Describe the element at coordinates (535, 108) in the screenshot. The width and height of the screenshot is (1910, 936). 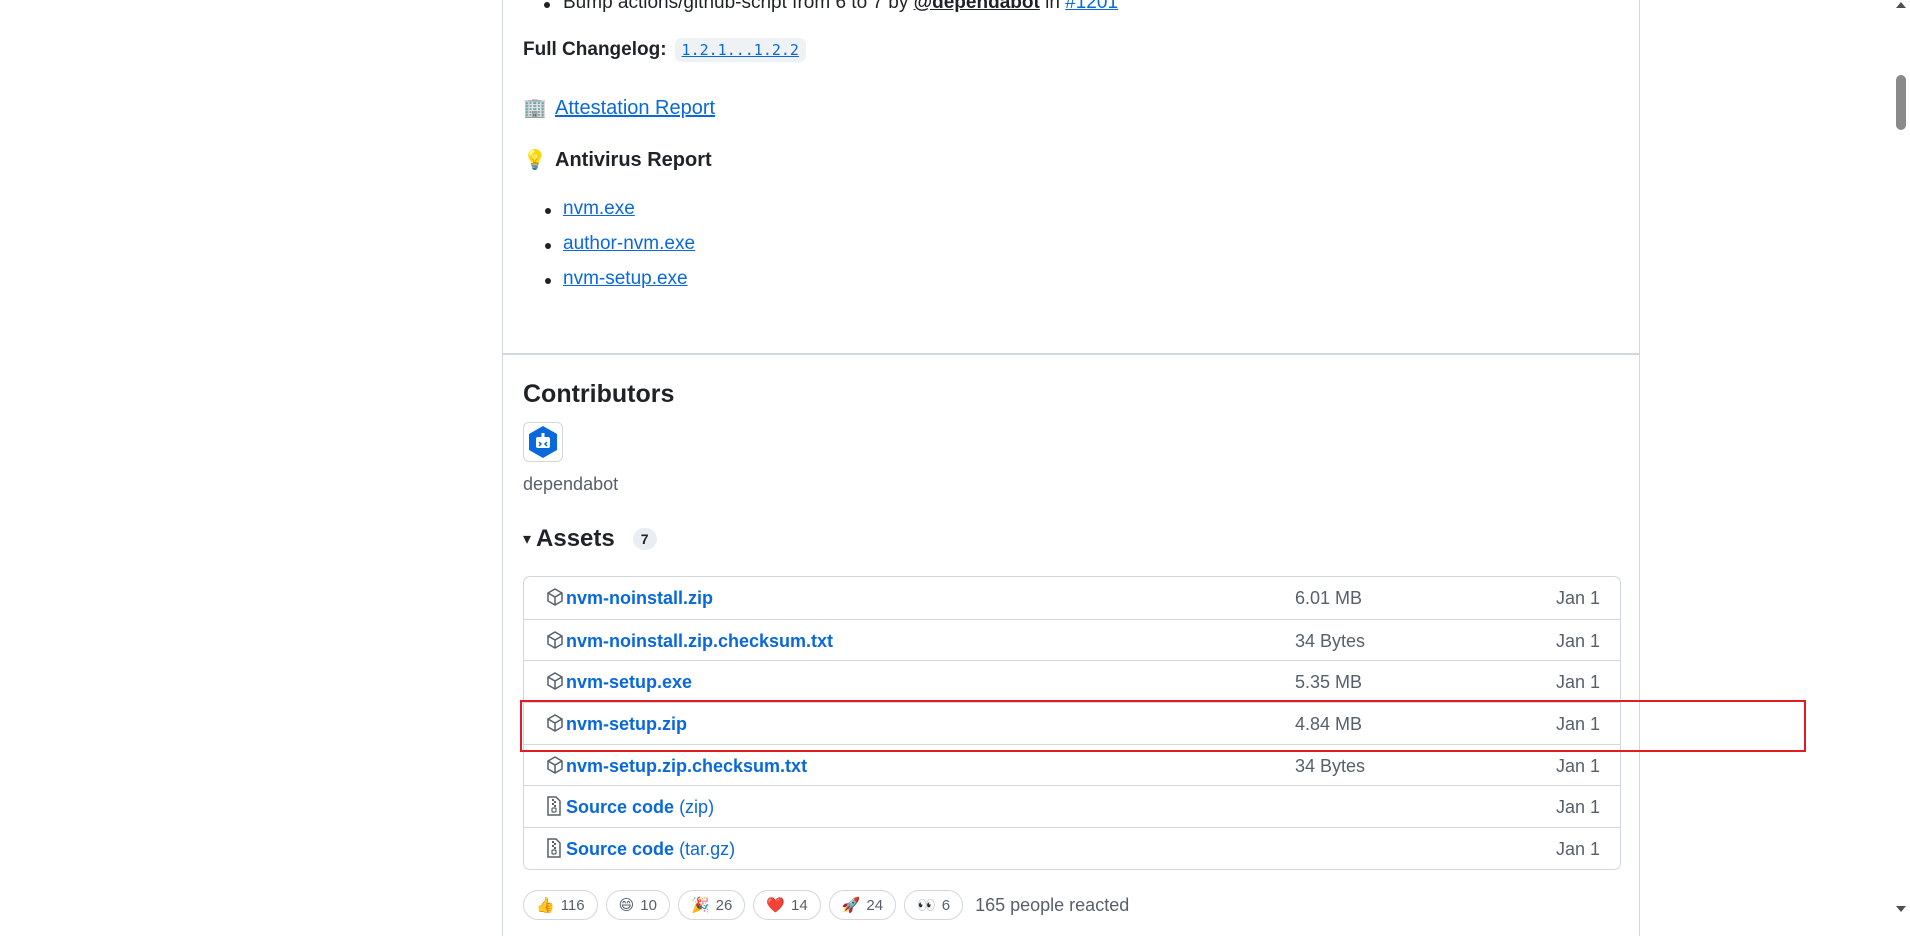
I see `office-building-icon: 🏢` at that location.